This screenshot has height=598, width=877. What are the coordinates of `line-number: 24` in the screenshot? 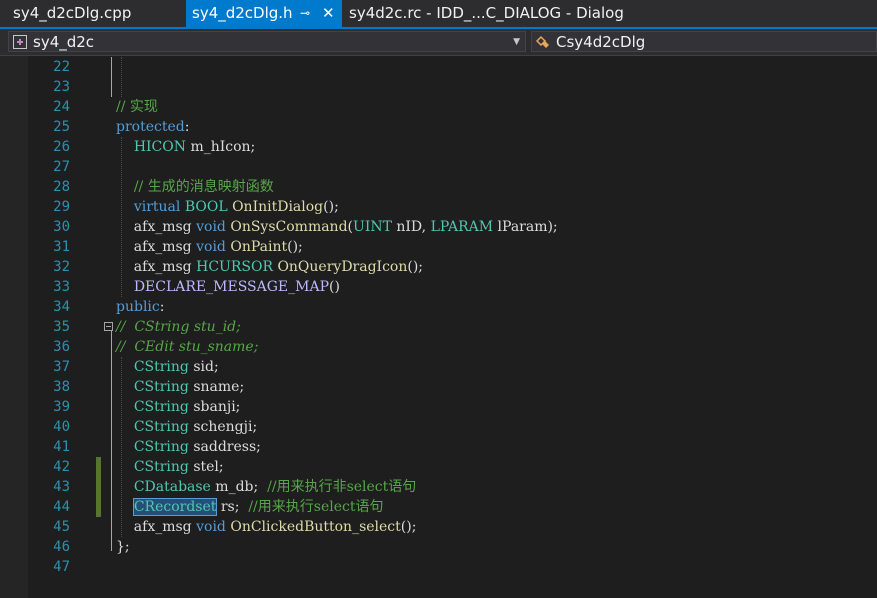 It's located at (61, 107).